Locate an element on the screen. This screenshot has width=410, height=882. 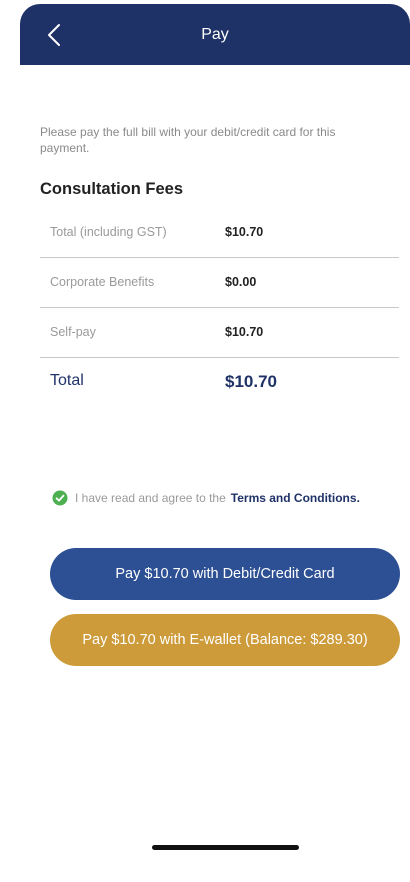
app-header: Pay is located at coordinates (215, 34).